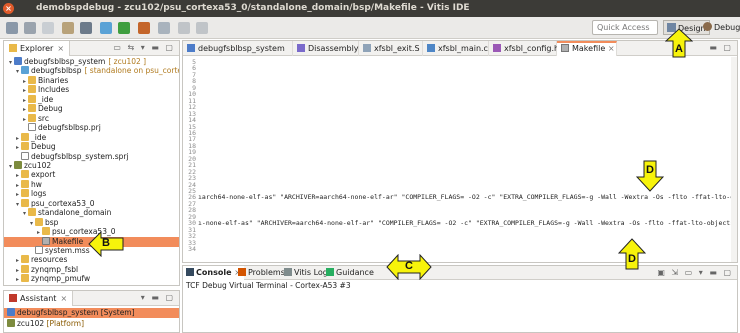 The height and width of the screenshot is (333, 740). What do you see at coordinates (326, 48) in the screenshot?
I see `tab-disassembly: Disassembly` at bounding box center [326, 48].